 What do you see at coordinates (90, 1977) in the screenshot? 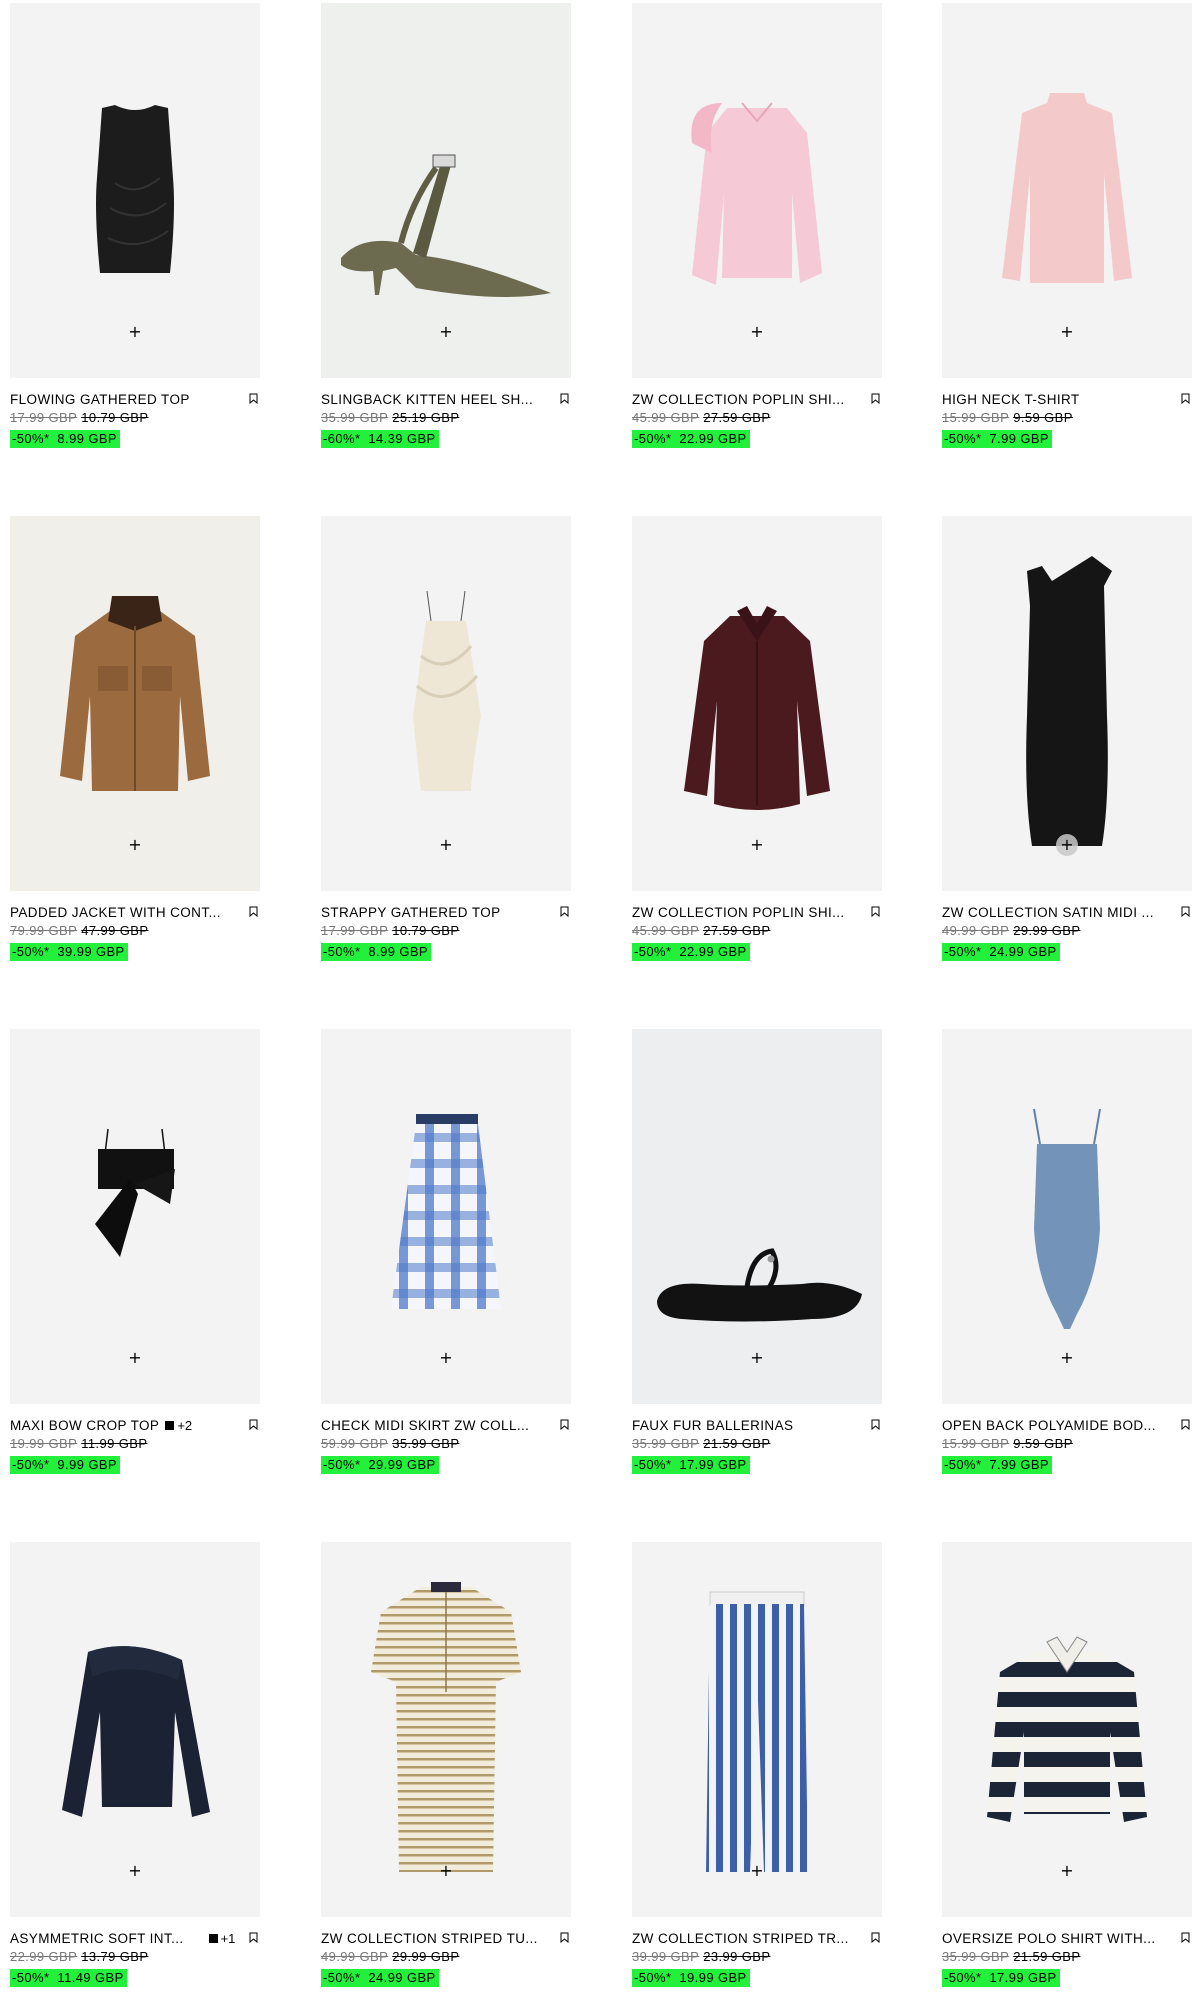
I see `sale-price: 11.49 GBP` at bounding box center [90, 1977].